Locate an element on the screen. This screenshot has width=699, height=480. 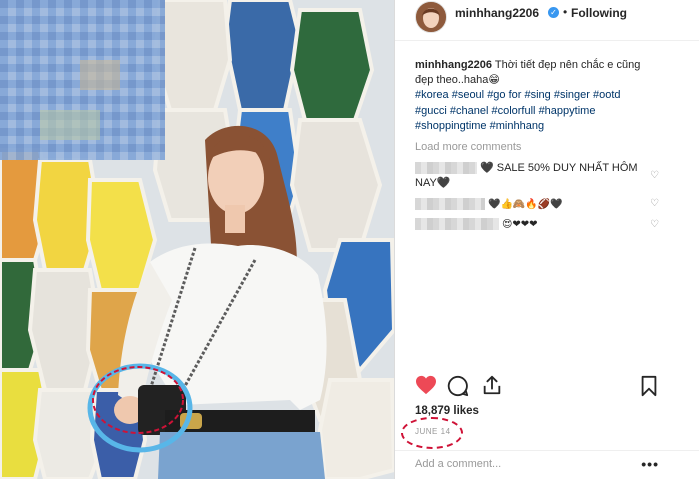
comment-text: 😍❤❤❤ is located at coordinates (520, 224).